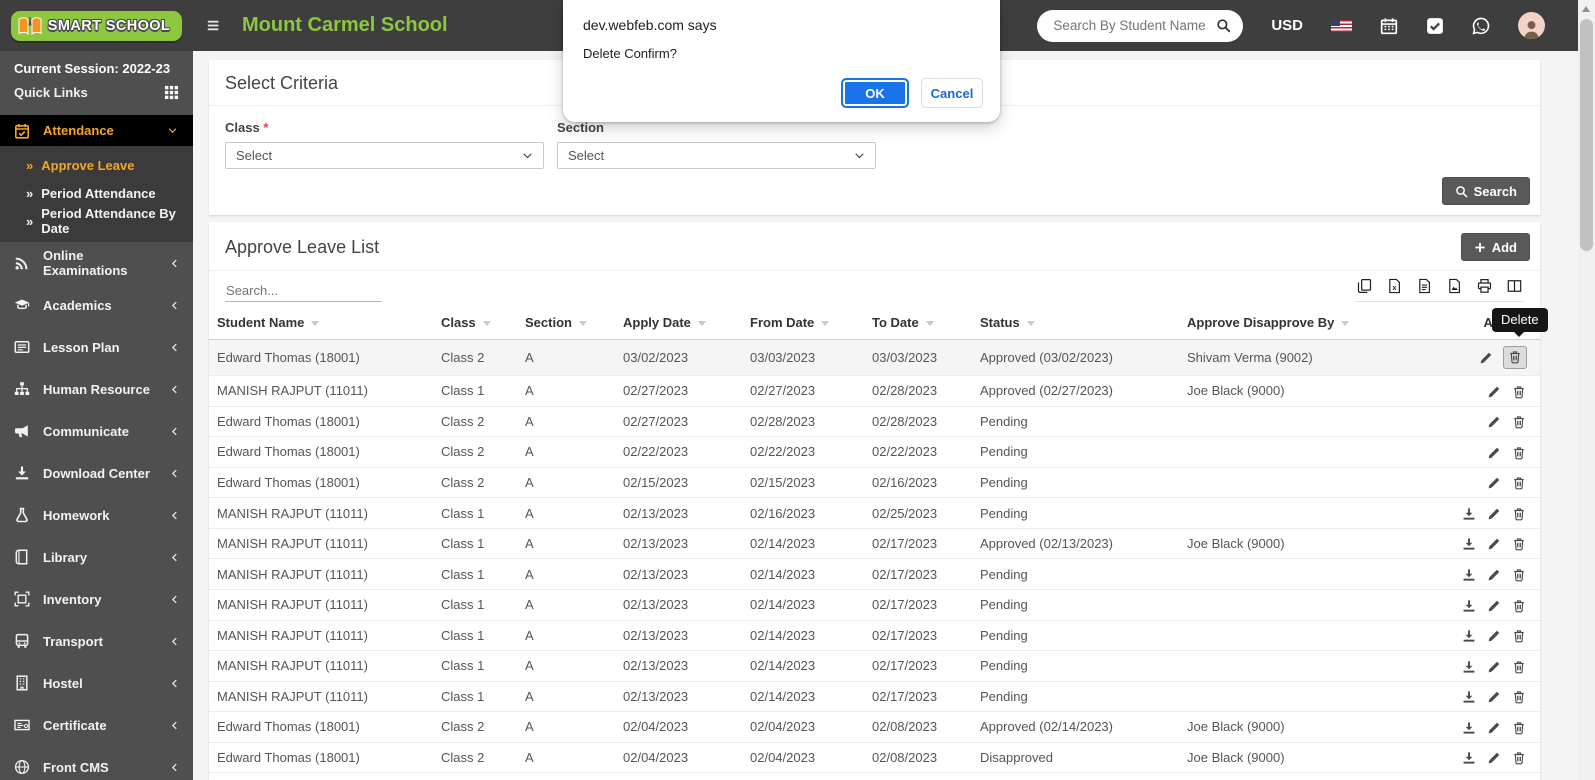 Image resolution: width=1595 pixels, height=780 pixels. I want to click on student-search-input, so click(1132, 25).